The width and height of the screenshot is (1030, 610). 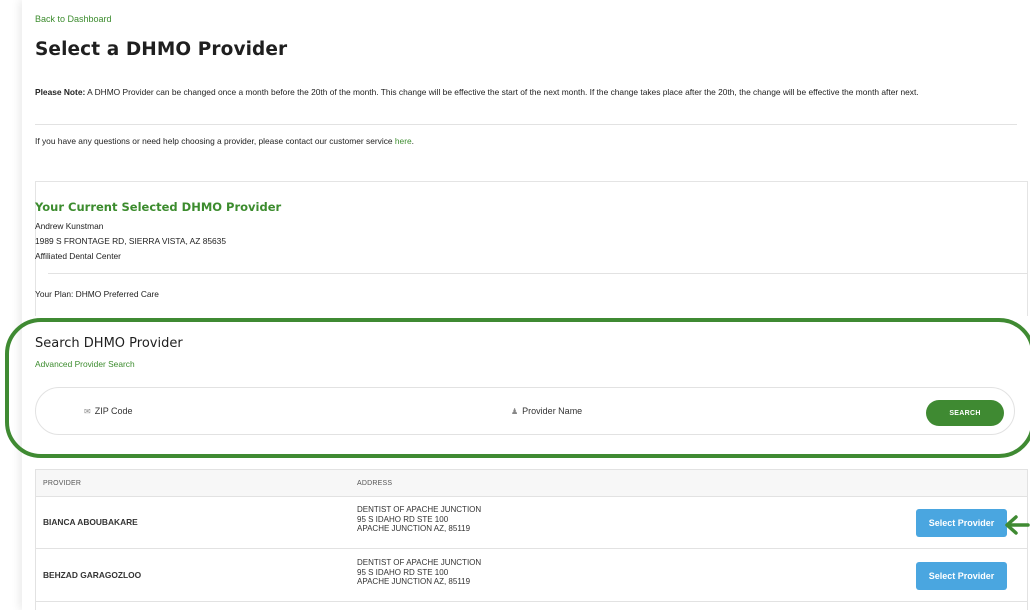 What do you see at coordinates (85, 364) in the screenshot?
I see `advanced-search-link: Advanced Provider Search` at bounding box center [85, 364].